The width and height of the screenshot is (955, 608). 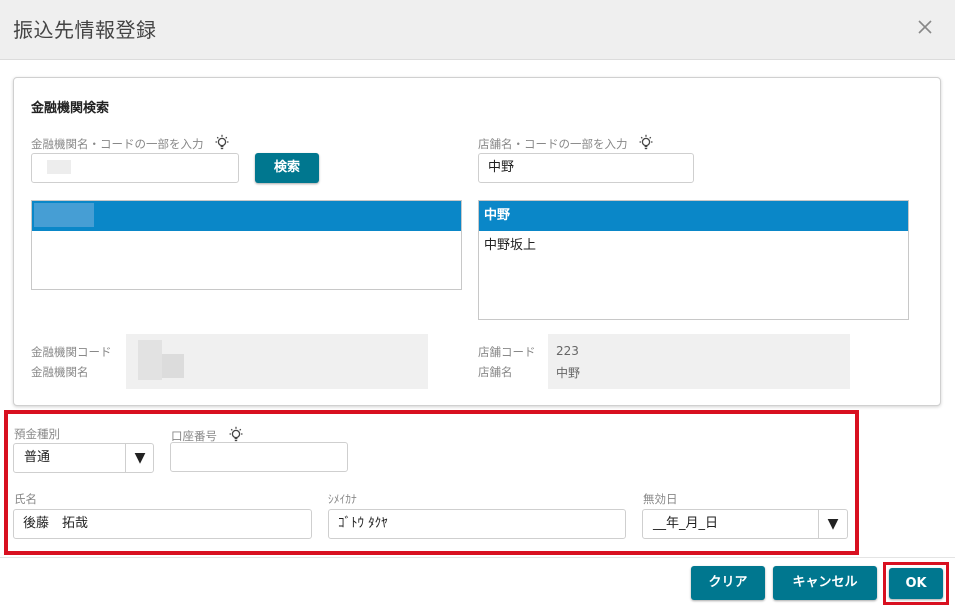 What do you see at coordinates (162, 524) in the screenshot?
I see `name-input: 後藤 拓哉` at bounding box center [162, 524].